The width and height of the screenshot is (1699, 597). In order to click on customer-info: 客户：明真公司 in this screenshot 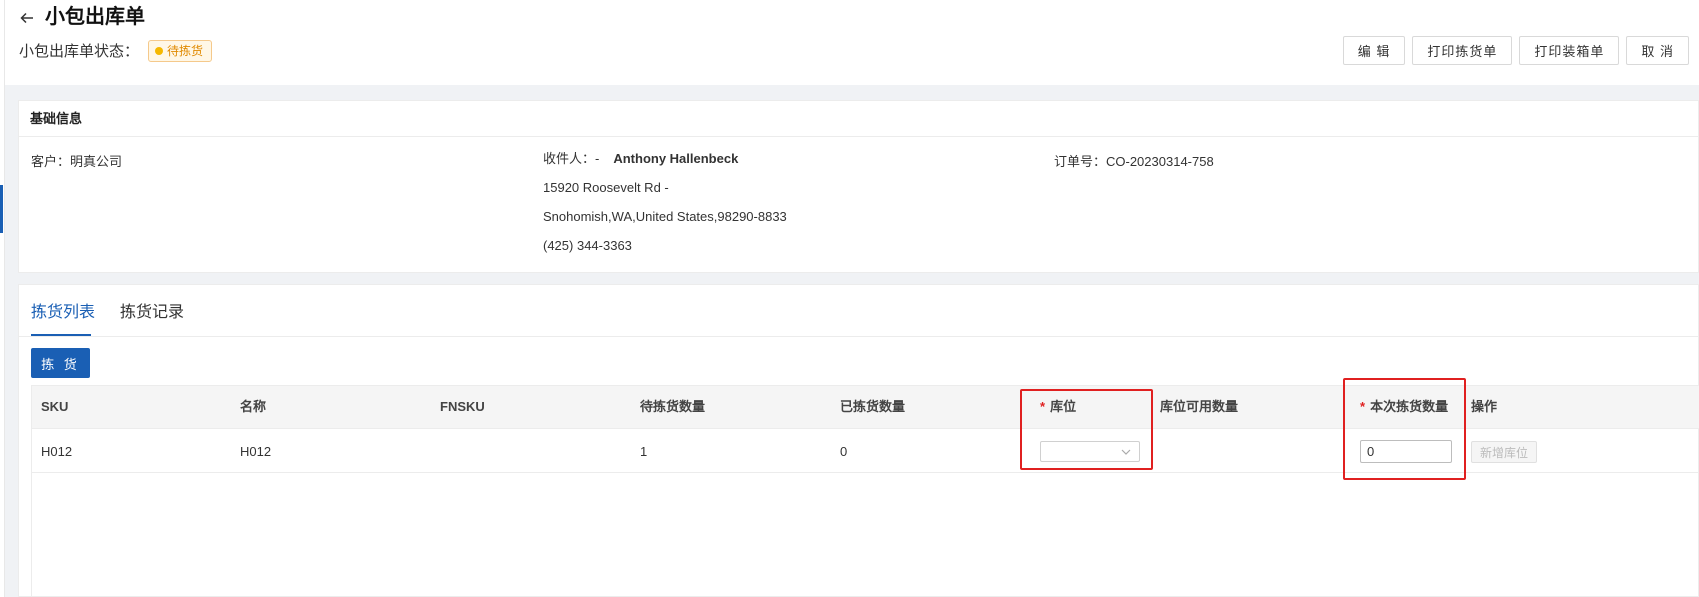, I will do `click(77, 161)`.